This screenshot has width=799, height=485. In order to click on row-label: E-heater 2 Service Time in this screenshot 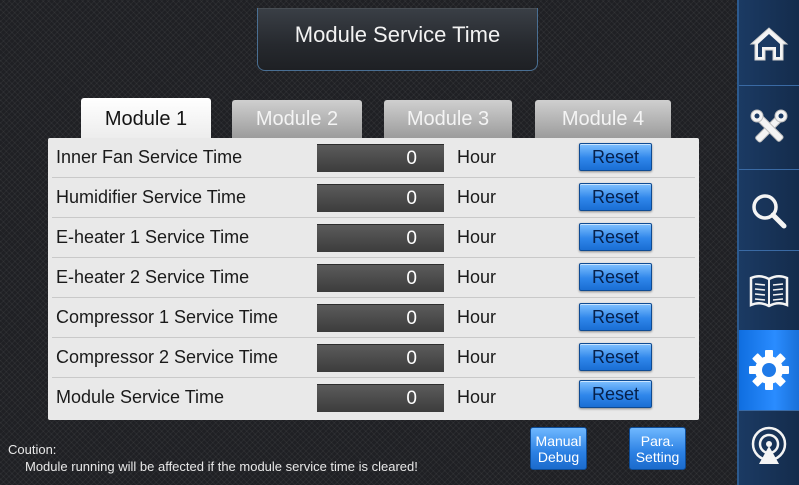, I will do `click(153, 277)`.